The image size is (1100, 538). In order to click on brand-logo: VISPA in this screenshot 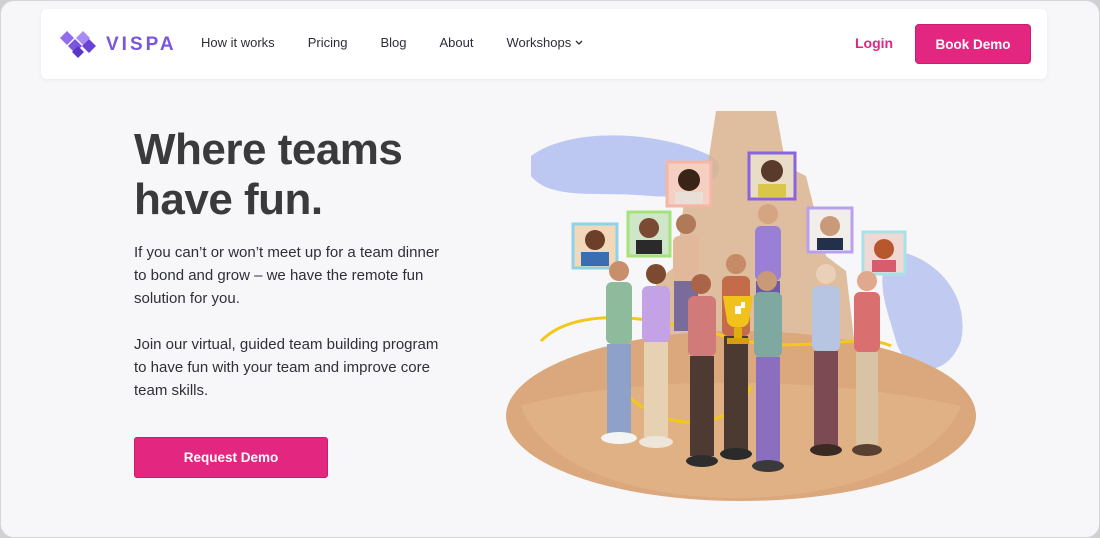, I will do `click(117, 45)`.